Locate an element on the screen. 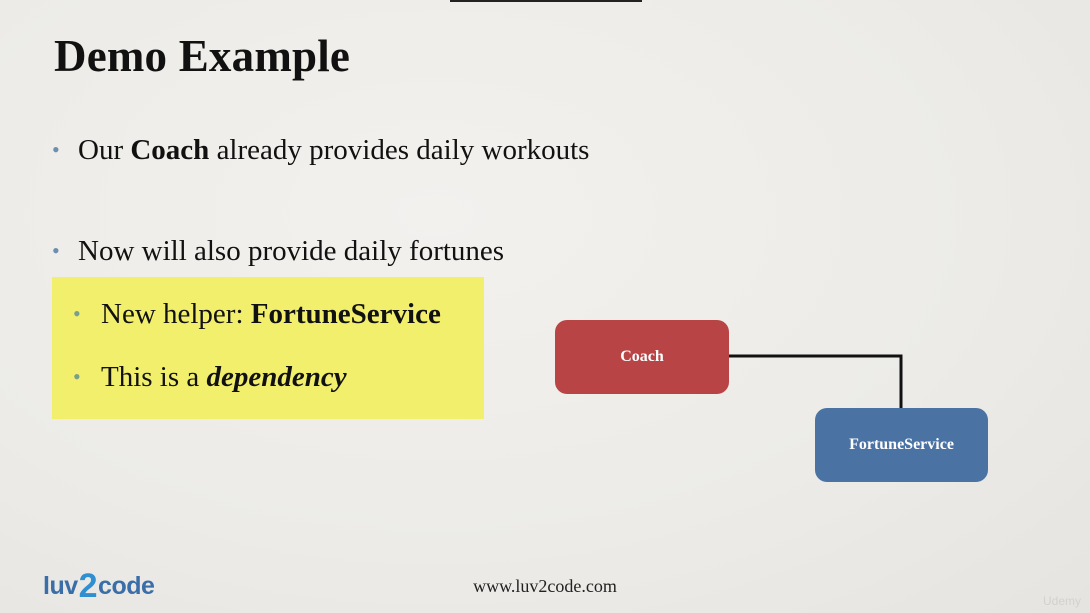 This screenshot has width=1090, height=613. coach-node-label: Coach is located at coordinates (642, 356).